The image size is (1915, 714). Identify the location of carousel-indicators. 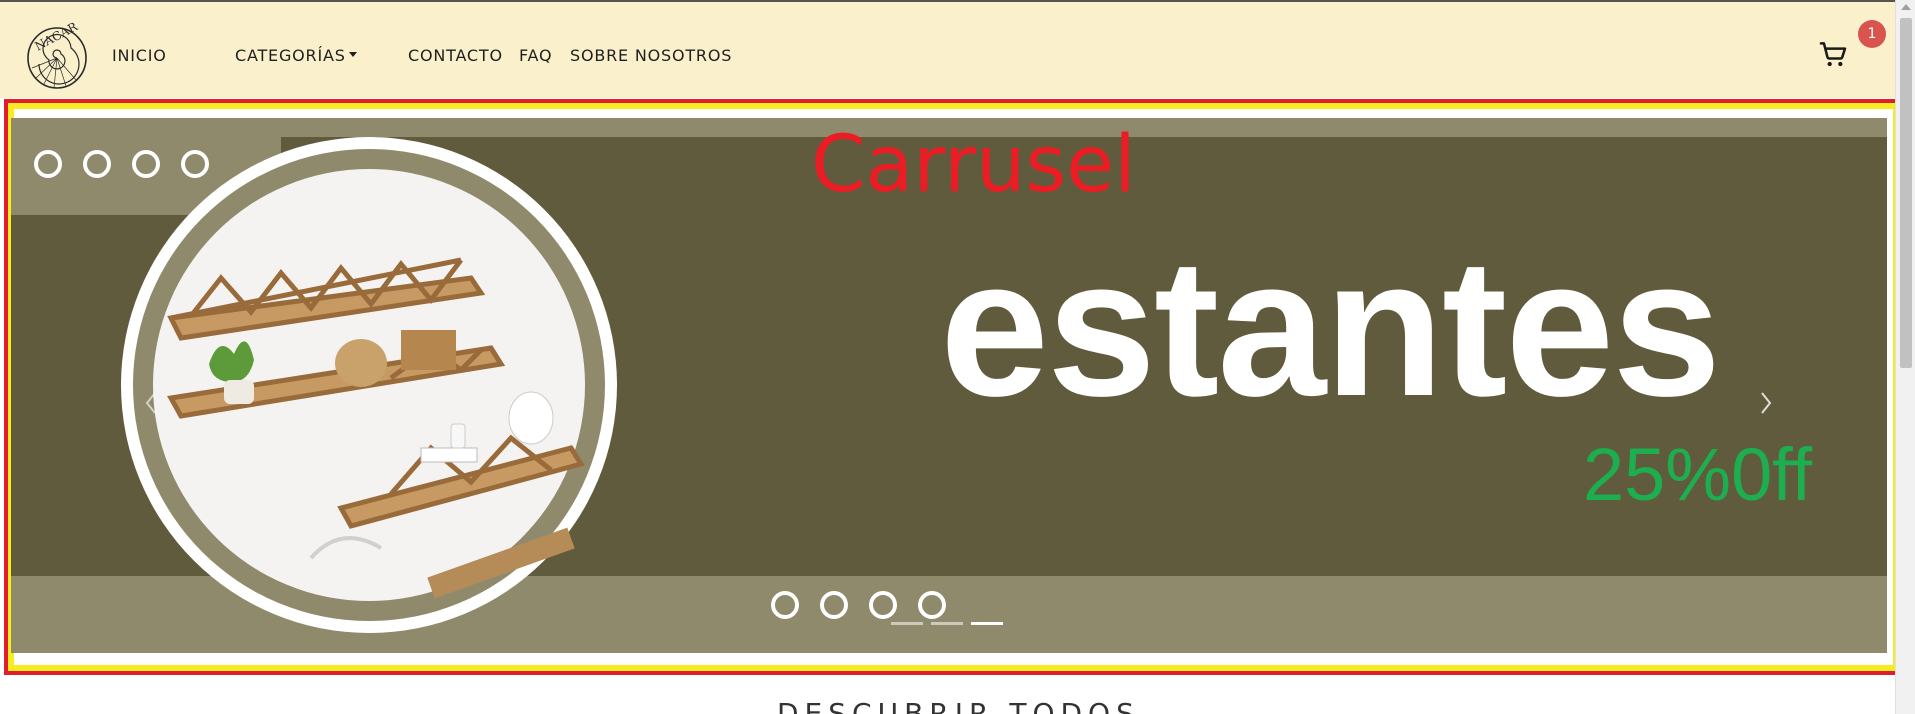
(991, 624).